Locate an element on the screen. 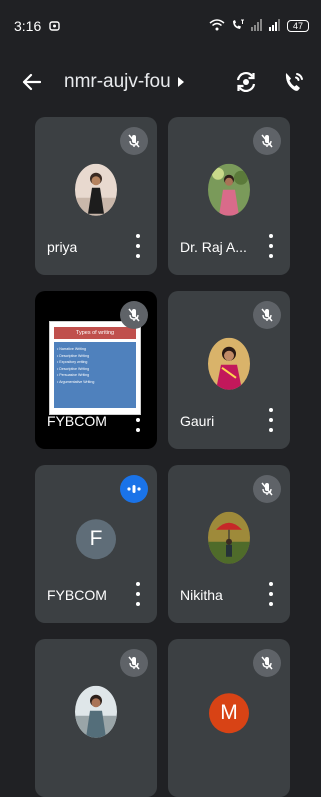 The height and width of the screenshot is (797, 321). participant-tile: Nikitha is located at coordinates (229, 544).